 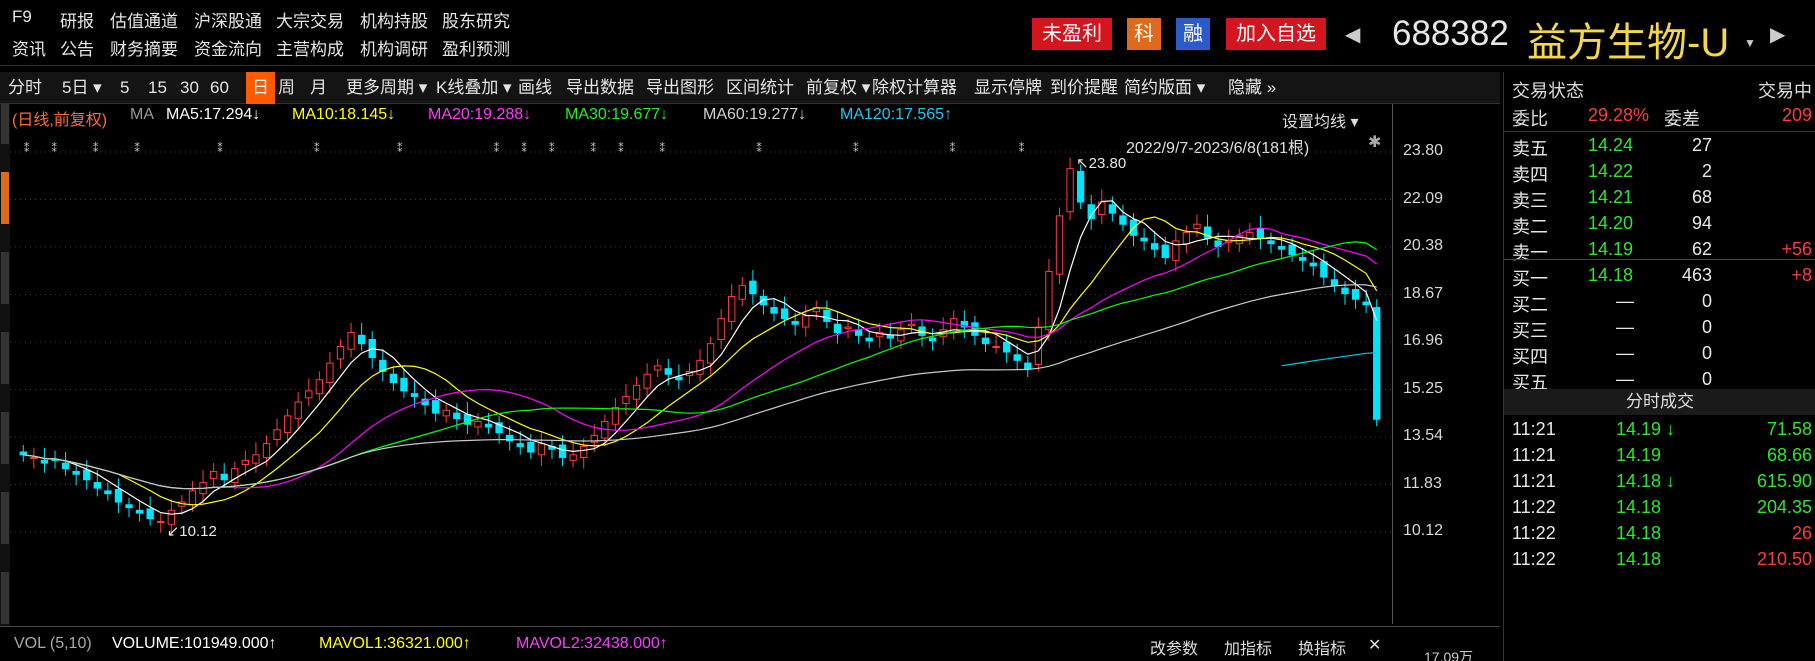 I want to click on trade-row: 11:22 14.18 210.50, so click(x=1659, y=561).